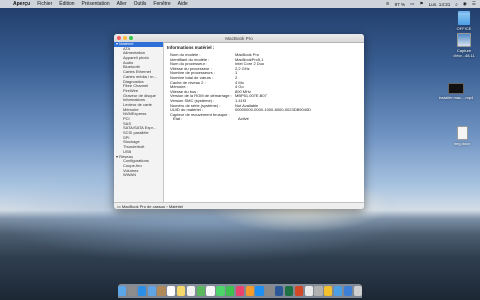  Describe the element at coordinates (269, 291) in the screenshot. I see `system-preferences-icon` at that location.